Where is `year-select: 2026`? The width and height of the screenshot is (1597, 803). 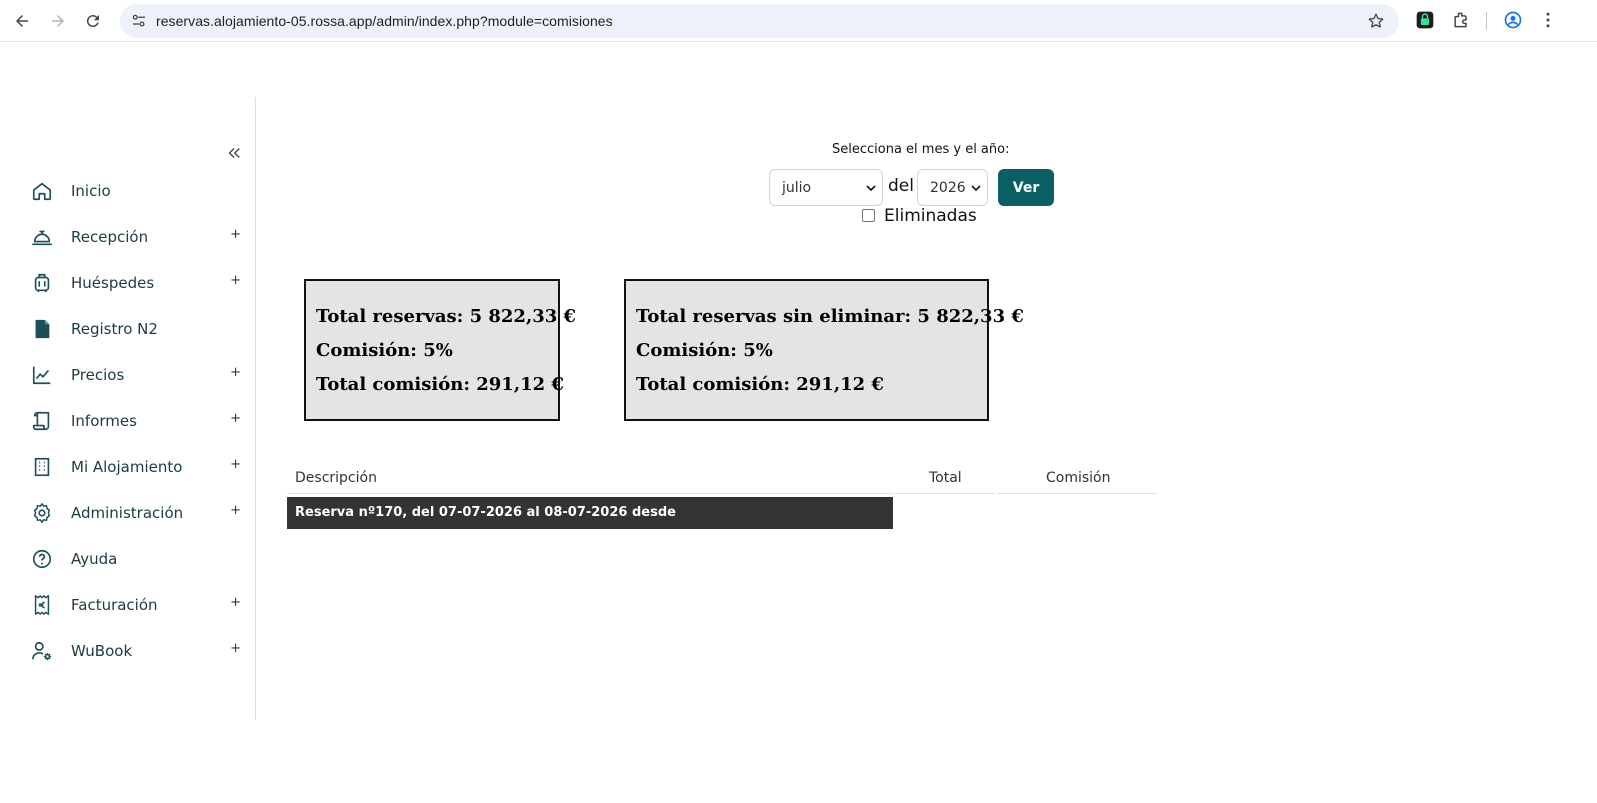
year-select: 2026 is located at coordinates (952, 187).